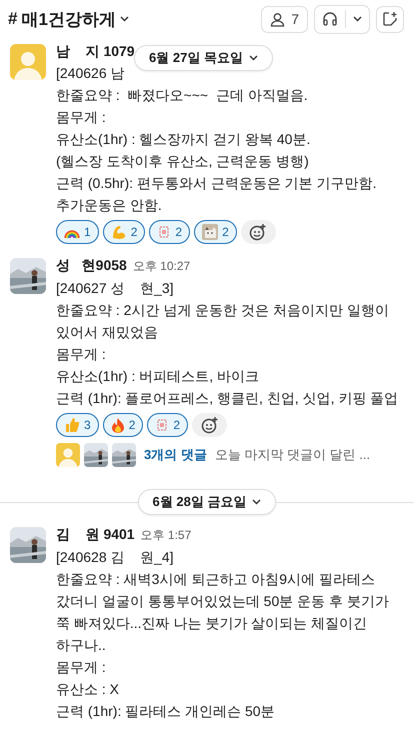 This screenshot has height=751, width=414. What do you see at coordinates (115, 557) in the screenshot?
I see `message-text: [240628 김 원_4]` at bounding box center [115, 557].